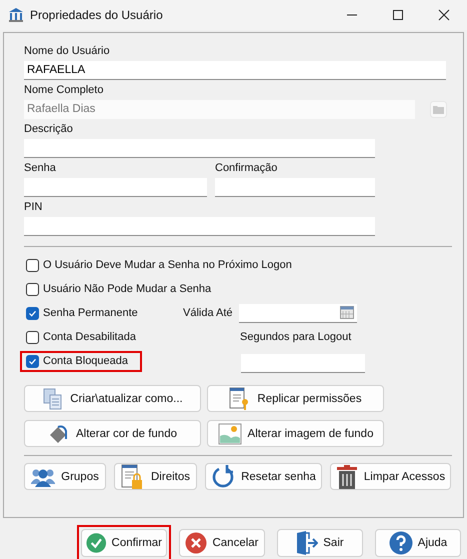 This screenshot has height=559, width=467. What do you see at coordinates (223, 476) in the screenshot?
I see `circular-arrow-icon` at bounding box center [223, 476].